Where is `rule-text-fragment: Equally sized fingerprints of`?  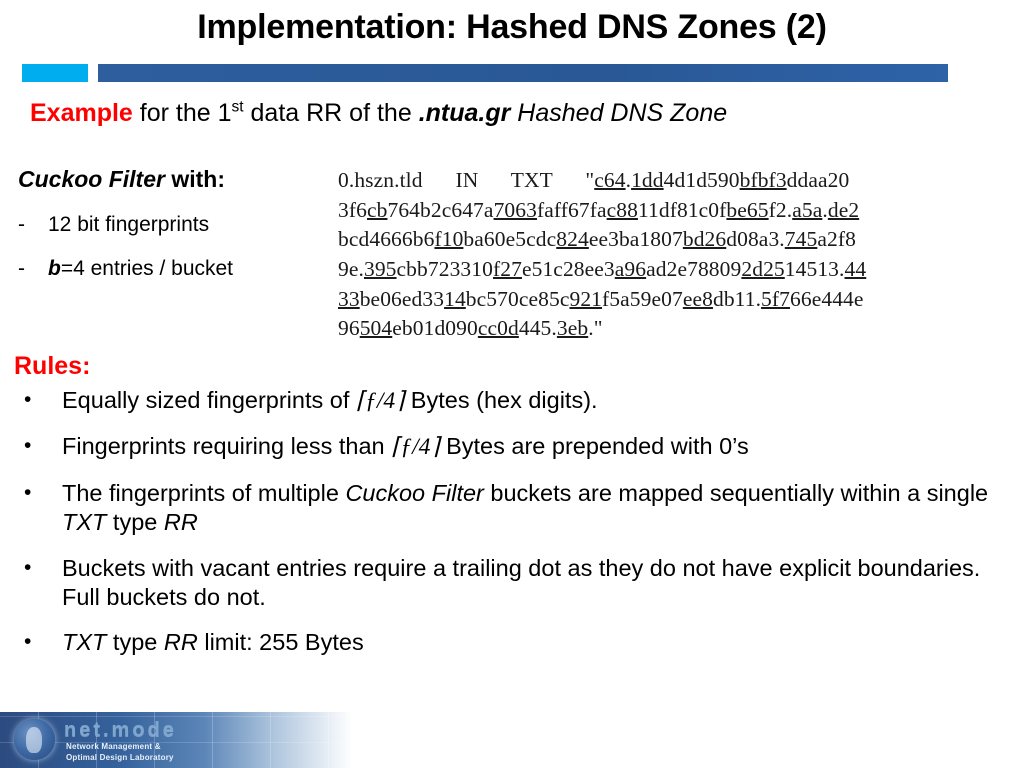 rule-text-fragment: Equally sized fingerprints of is located at coordinates (209, 400).